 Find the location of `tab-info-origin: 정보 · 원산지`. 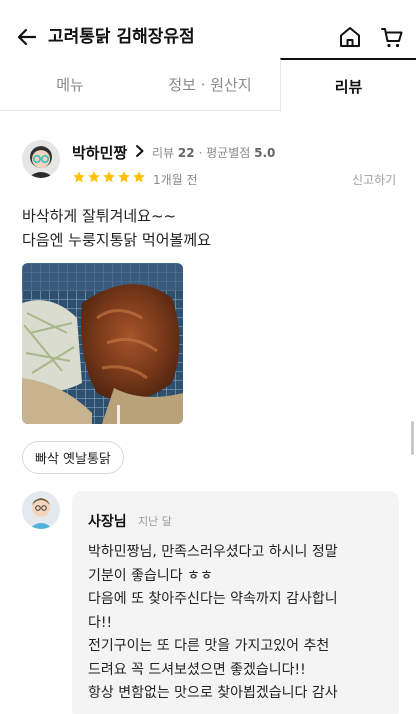

tab-info-origin: 정보 · 원산지 is located at coordinates (210, 84).